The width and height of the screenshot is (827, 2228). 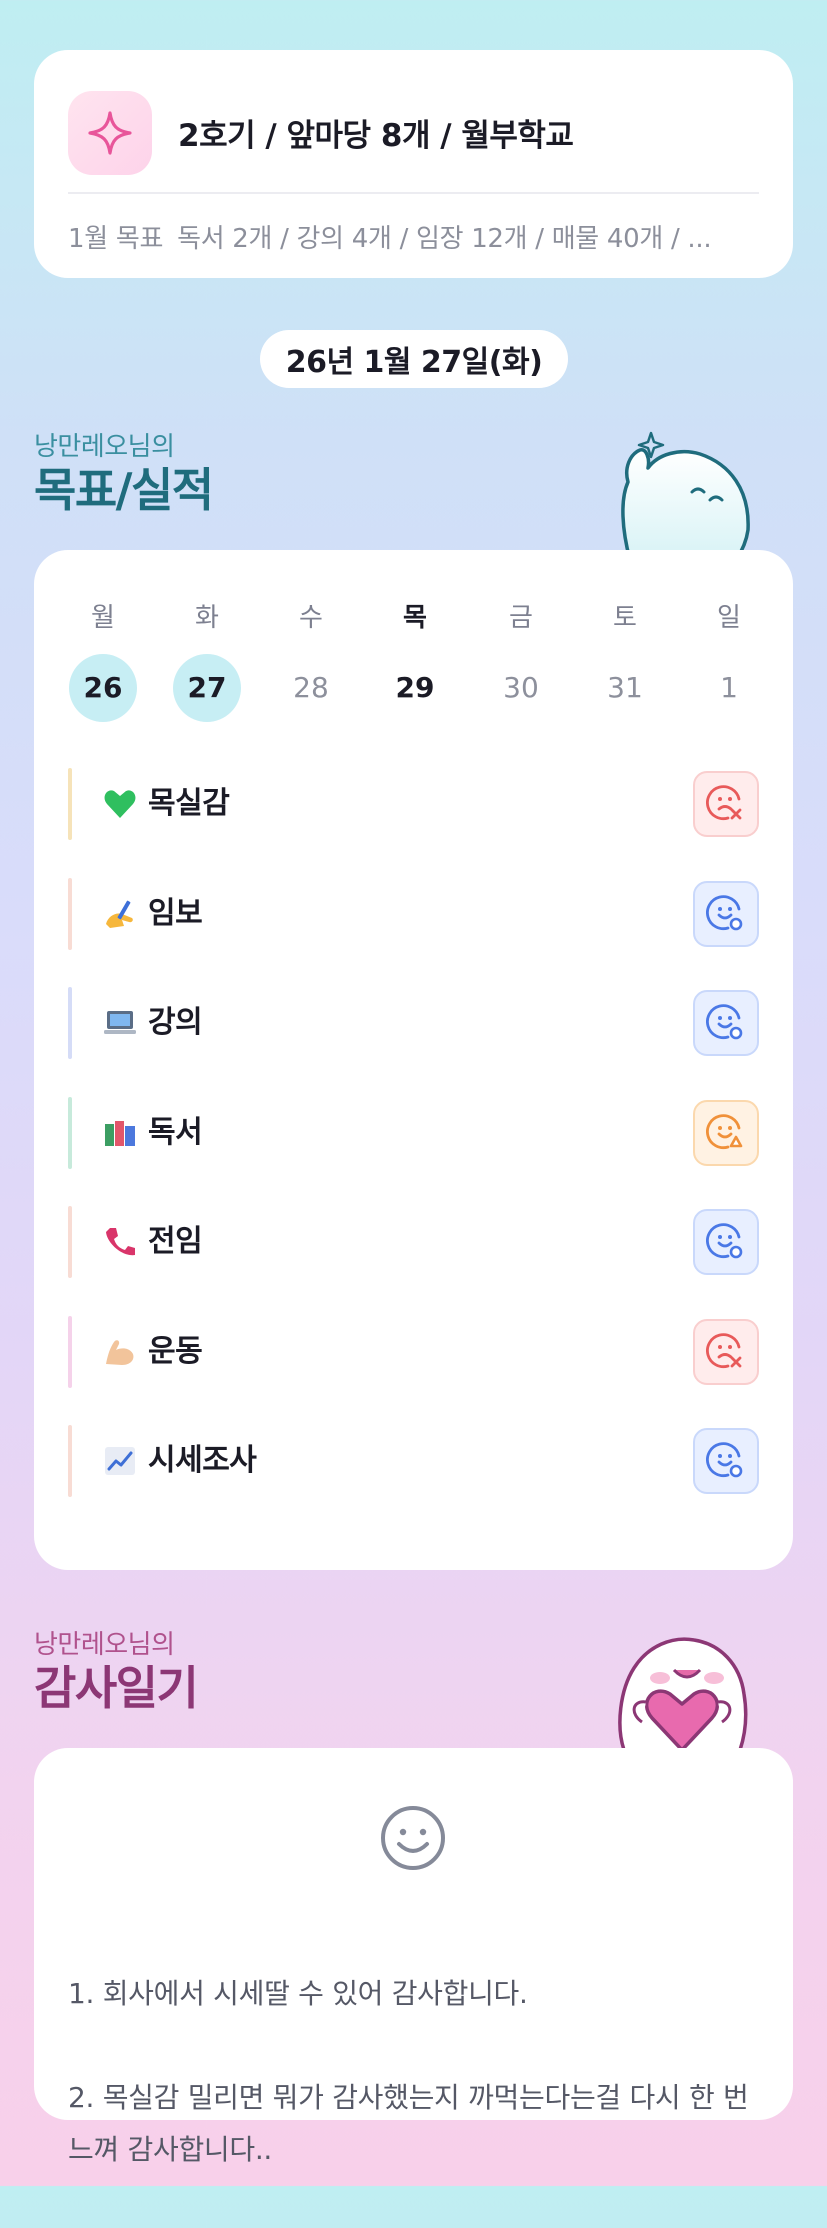 What do you see at coordinates (175, 1241) in the screenshot?
I see `goal-label: 전임` at bounding box center [175, 1241].